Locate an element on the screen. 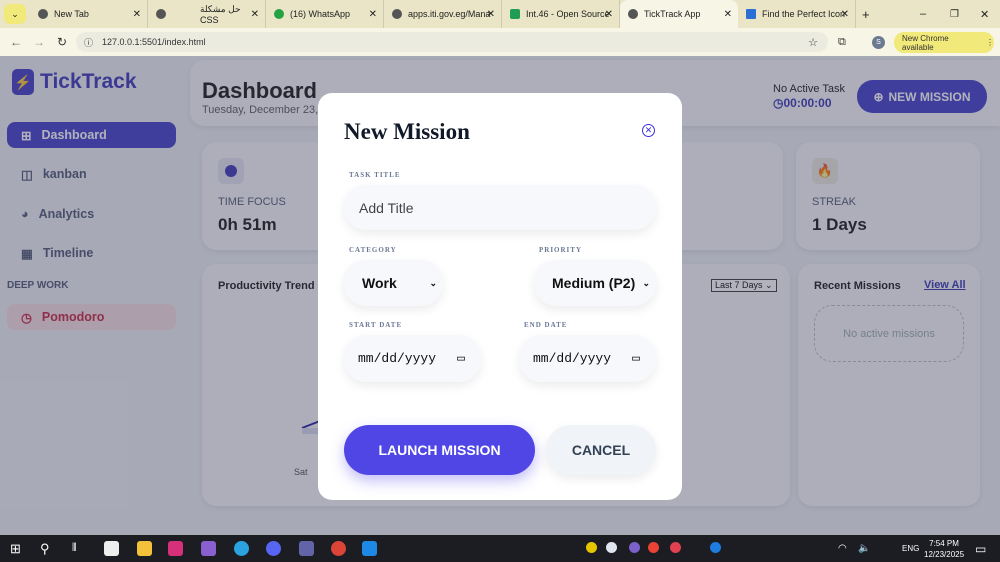  task-view-icon: ⫴ is located at coordinates (74, 548).